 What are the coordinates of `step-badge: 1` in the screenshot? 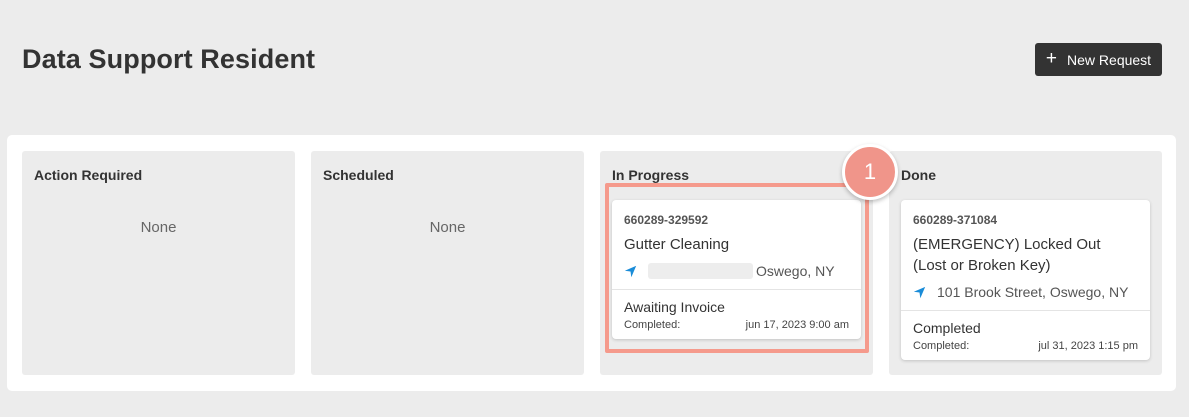 It's located at (870, 172).